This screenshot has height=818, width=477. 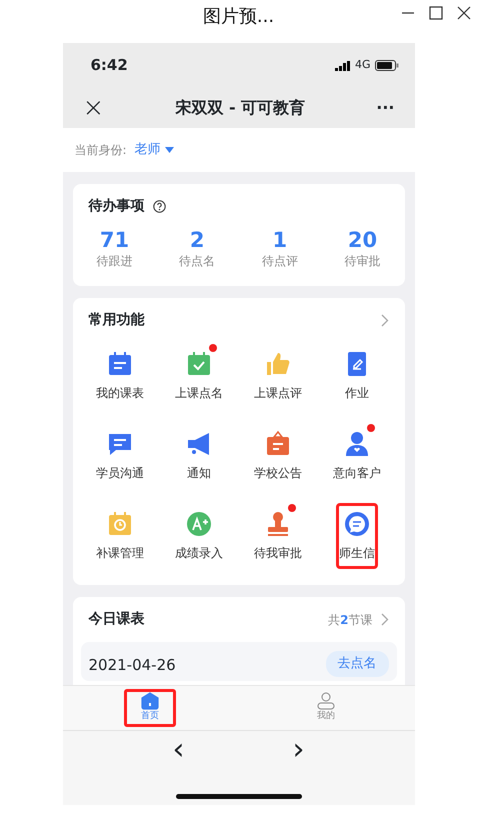 What do you see at coordinates (109, 65) in the screenshot?
I see `status-time: 6:42` at bounding box center [109, 65].